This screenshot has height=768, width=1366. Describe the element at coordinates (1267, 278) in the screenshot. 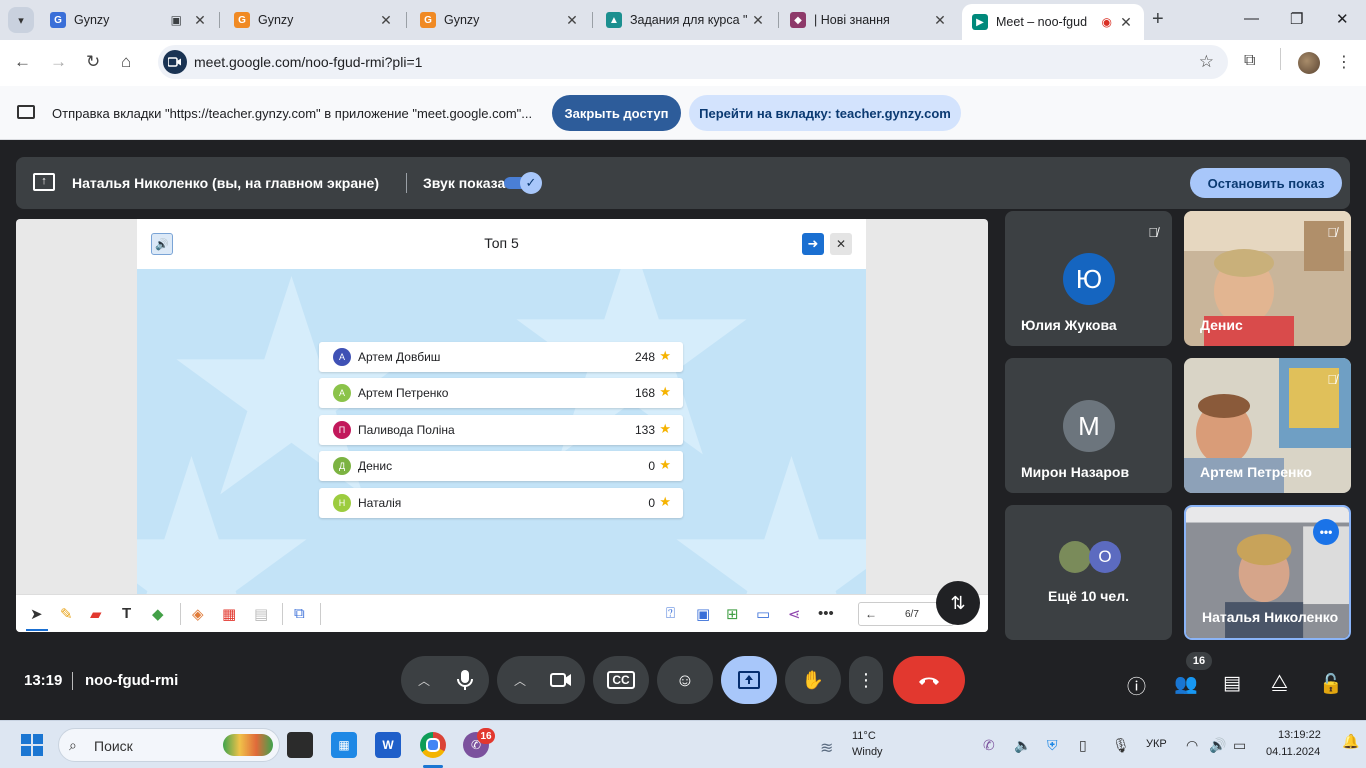

I see `participant-tile: 🎙̸ Денис` at that location.